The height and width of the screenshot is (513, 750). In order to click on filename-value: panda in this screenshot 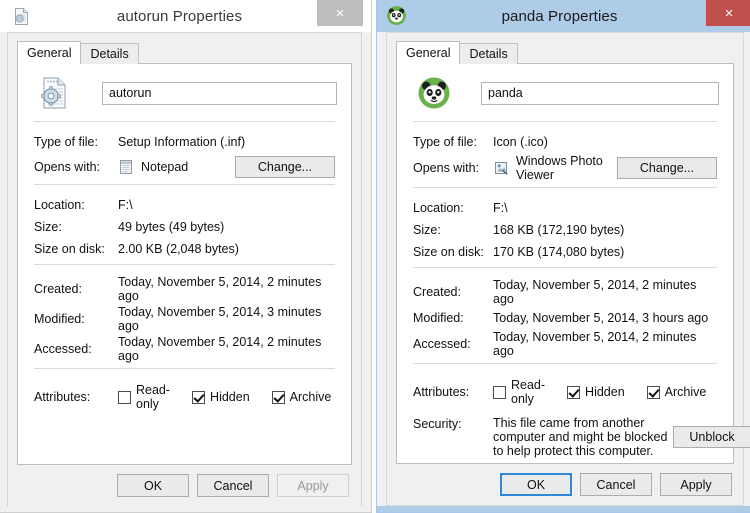, I will do `click(505, 93)`.